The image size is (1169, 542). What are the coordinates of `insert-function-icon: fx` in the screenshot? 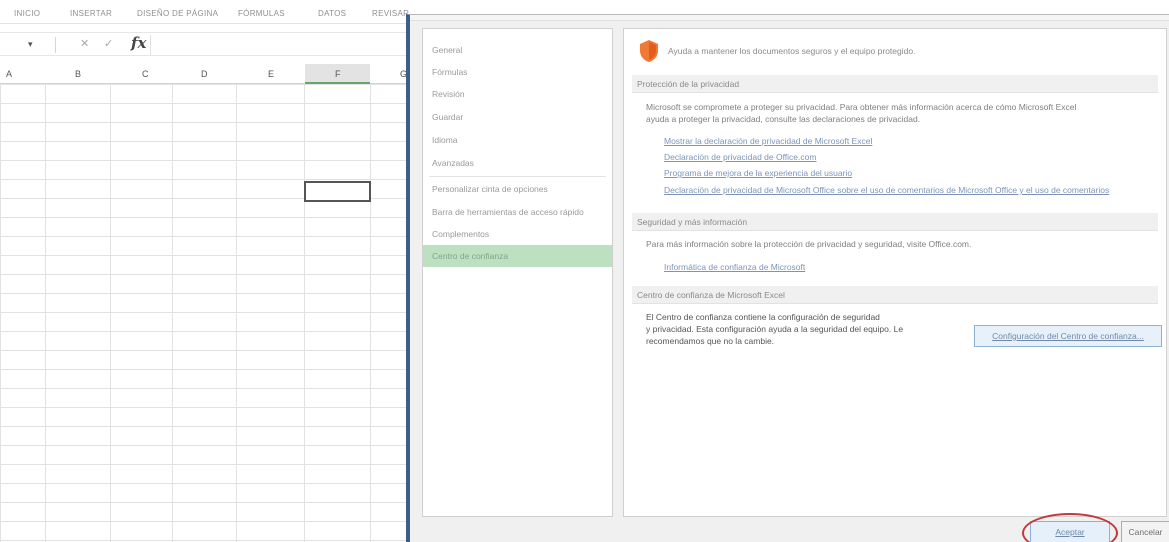 It's located at (138, 43).